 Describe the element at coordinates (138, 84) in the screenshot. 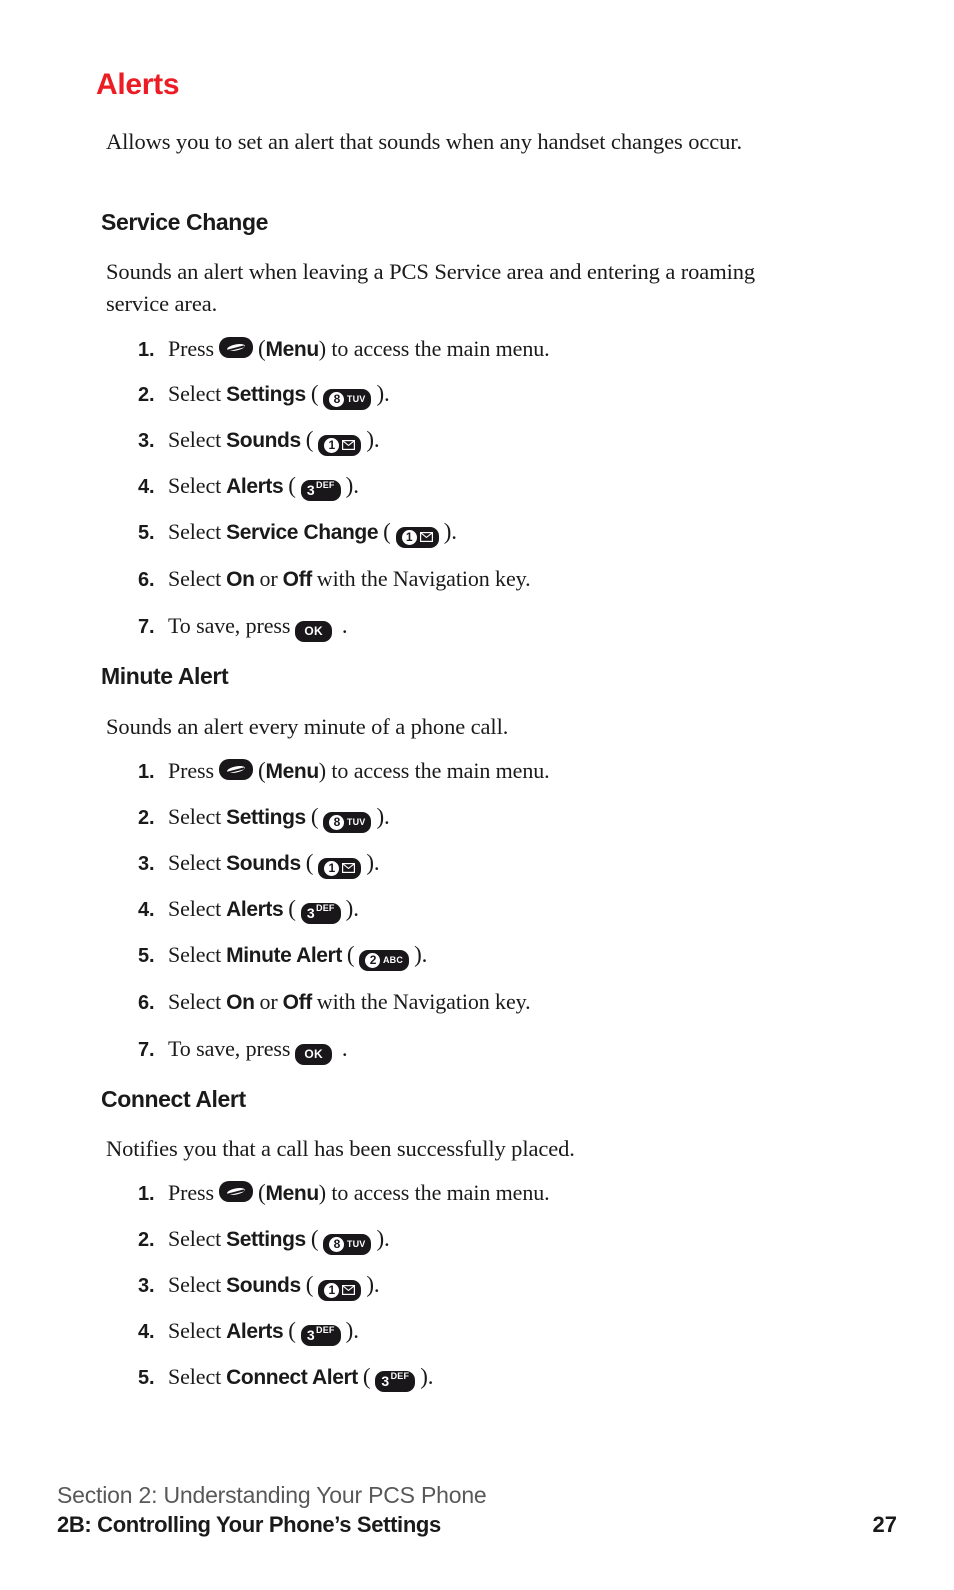

I see `page-title: Alerts` at that location.